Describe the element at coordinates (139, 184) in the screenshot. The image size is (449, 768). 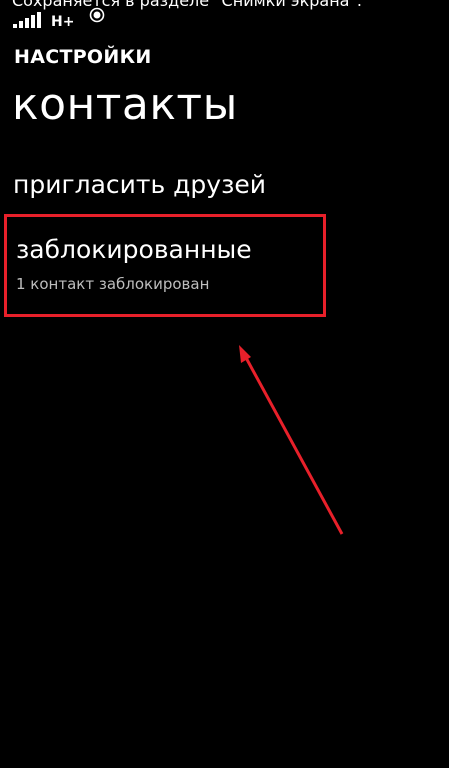
I see `invite-friends-item: пригласить друзей` at that location.